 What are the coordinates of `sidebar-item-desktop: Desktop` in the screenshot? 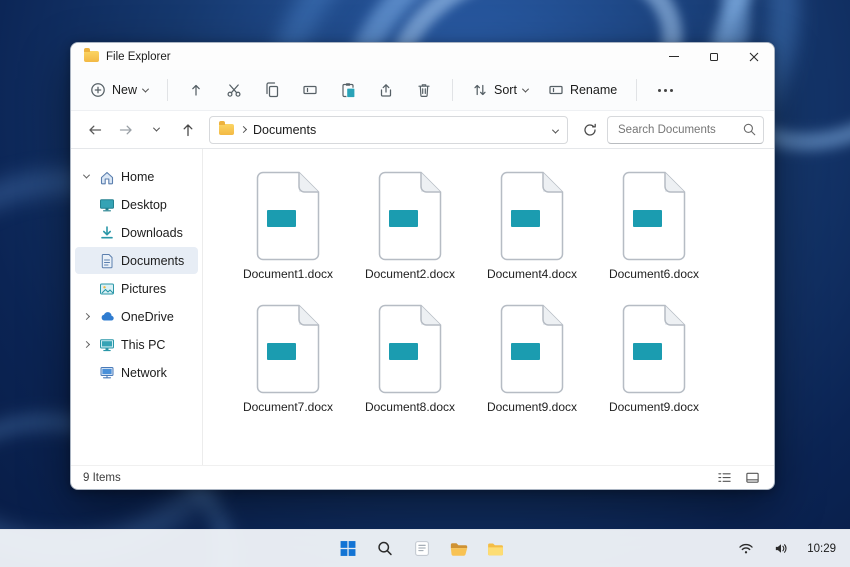 It's located at (136, 204).